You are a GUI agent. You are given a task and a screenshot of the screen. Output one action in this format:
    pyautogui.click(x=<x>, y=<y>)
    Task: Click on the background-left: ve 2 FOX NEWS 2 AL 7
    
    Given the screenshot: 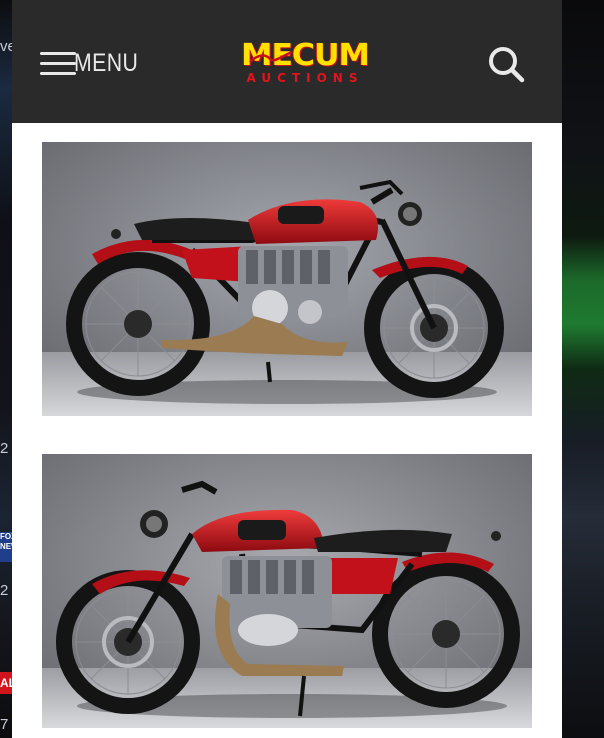 What is the action you would take?
    pyautogui.click(x=6, y=369)
    